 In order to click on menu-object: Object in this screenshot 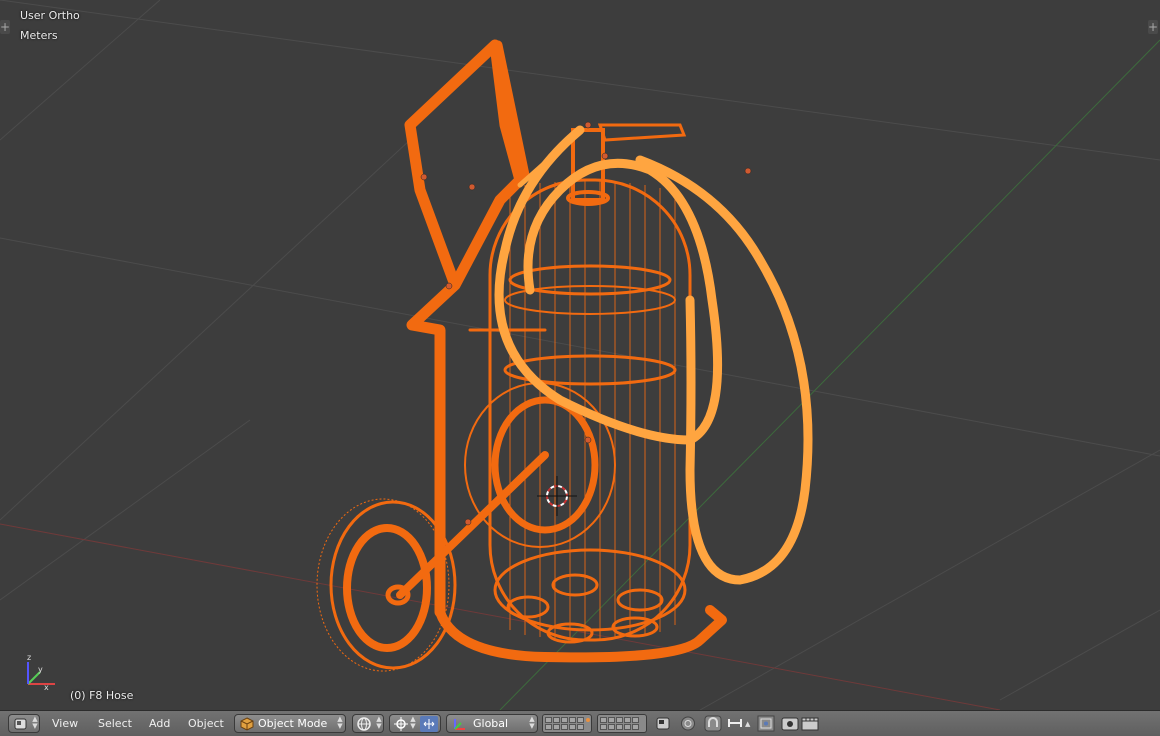, I will do `click(206, 724)`.